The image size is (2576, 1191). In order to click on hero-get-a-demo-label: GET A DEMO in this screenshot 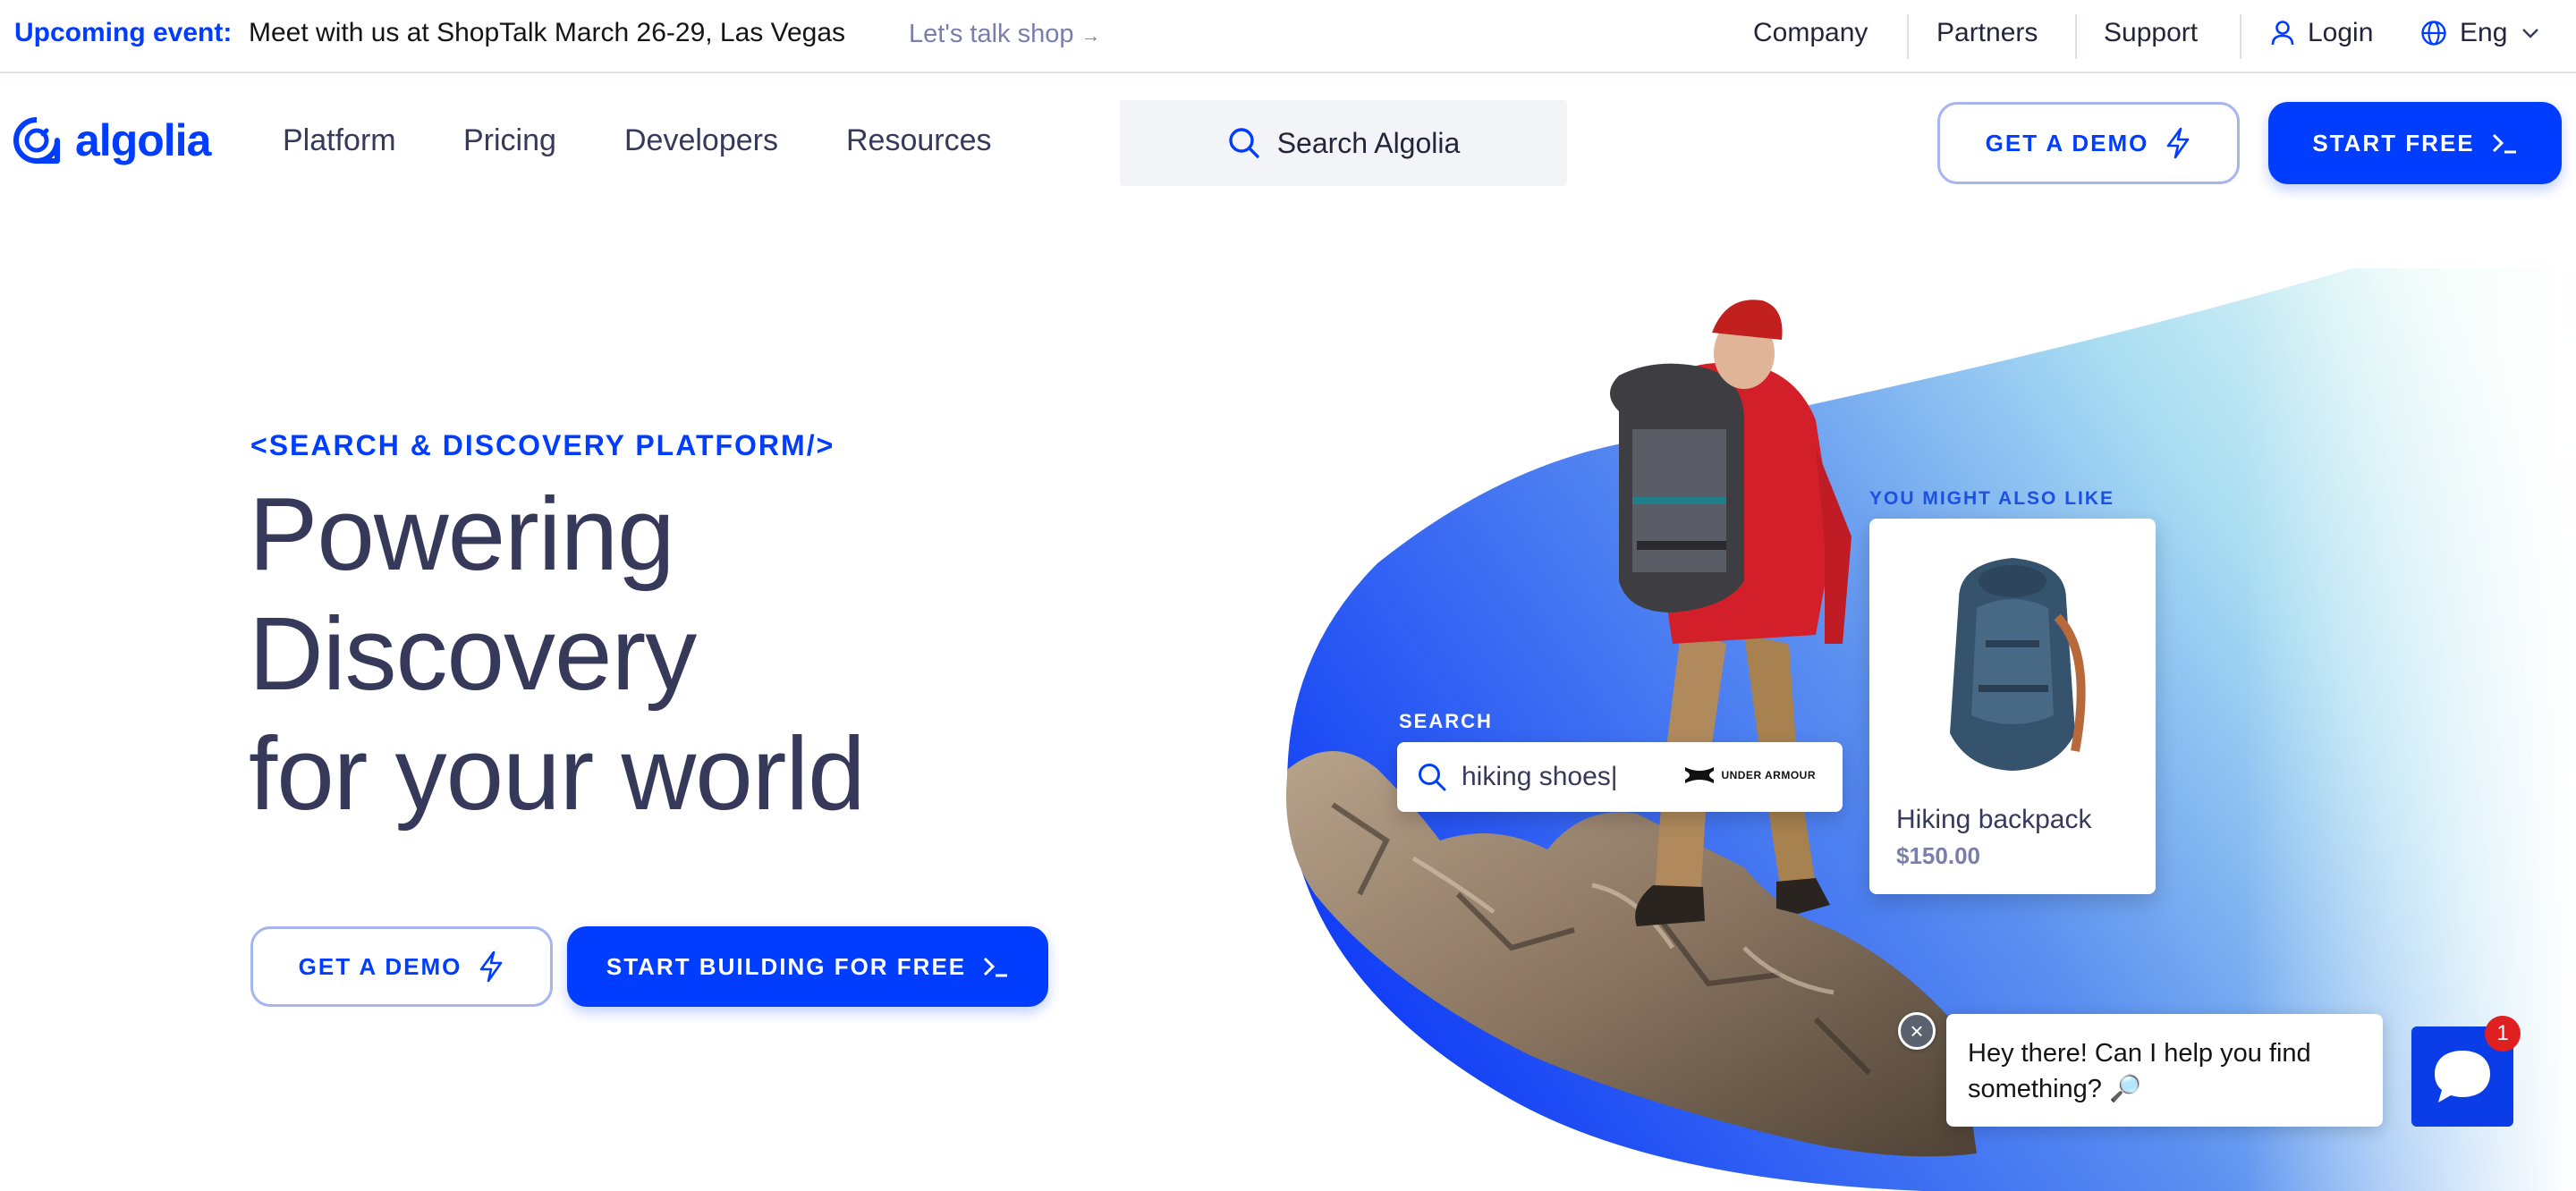, I will do `click(380, 966)`.